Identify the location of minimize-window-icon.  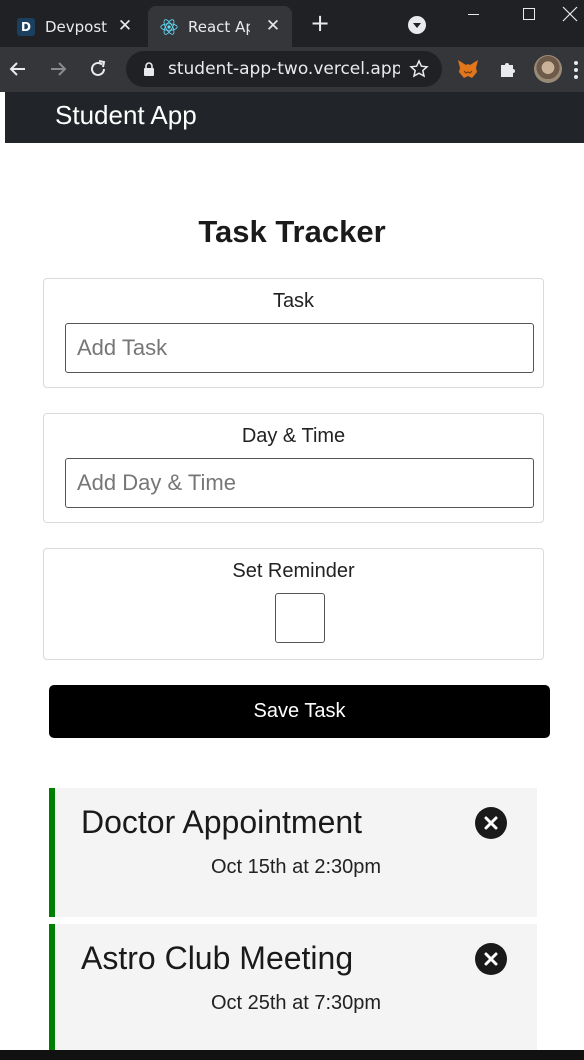
(473, 14).